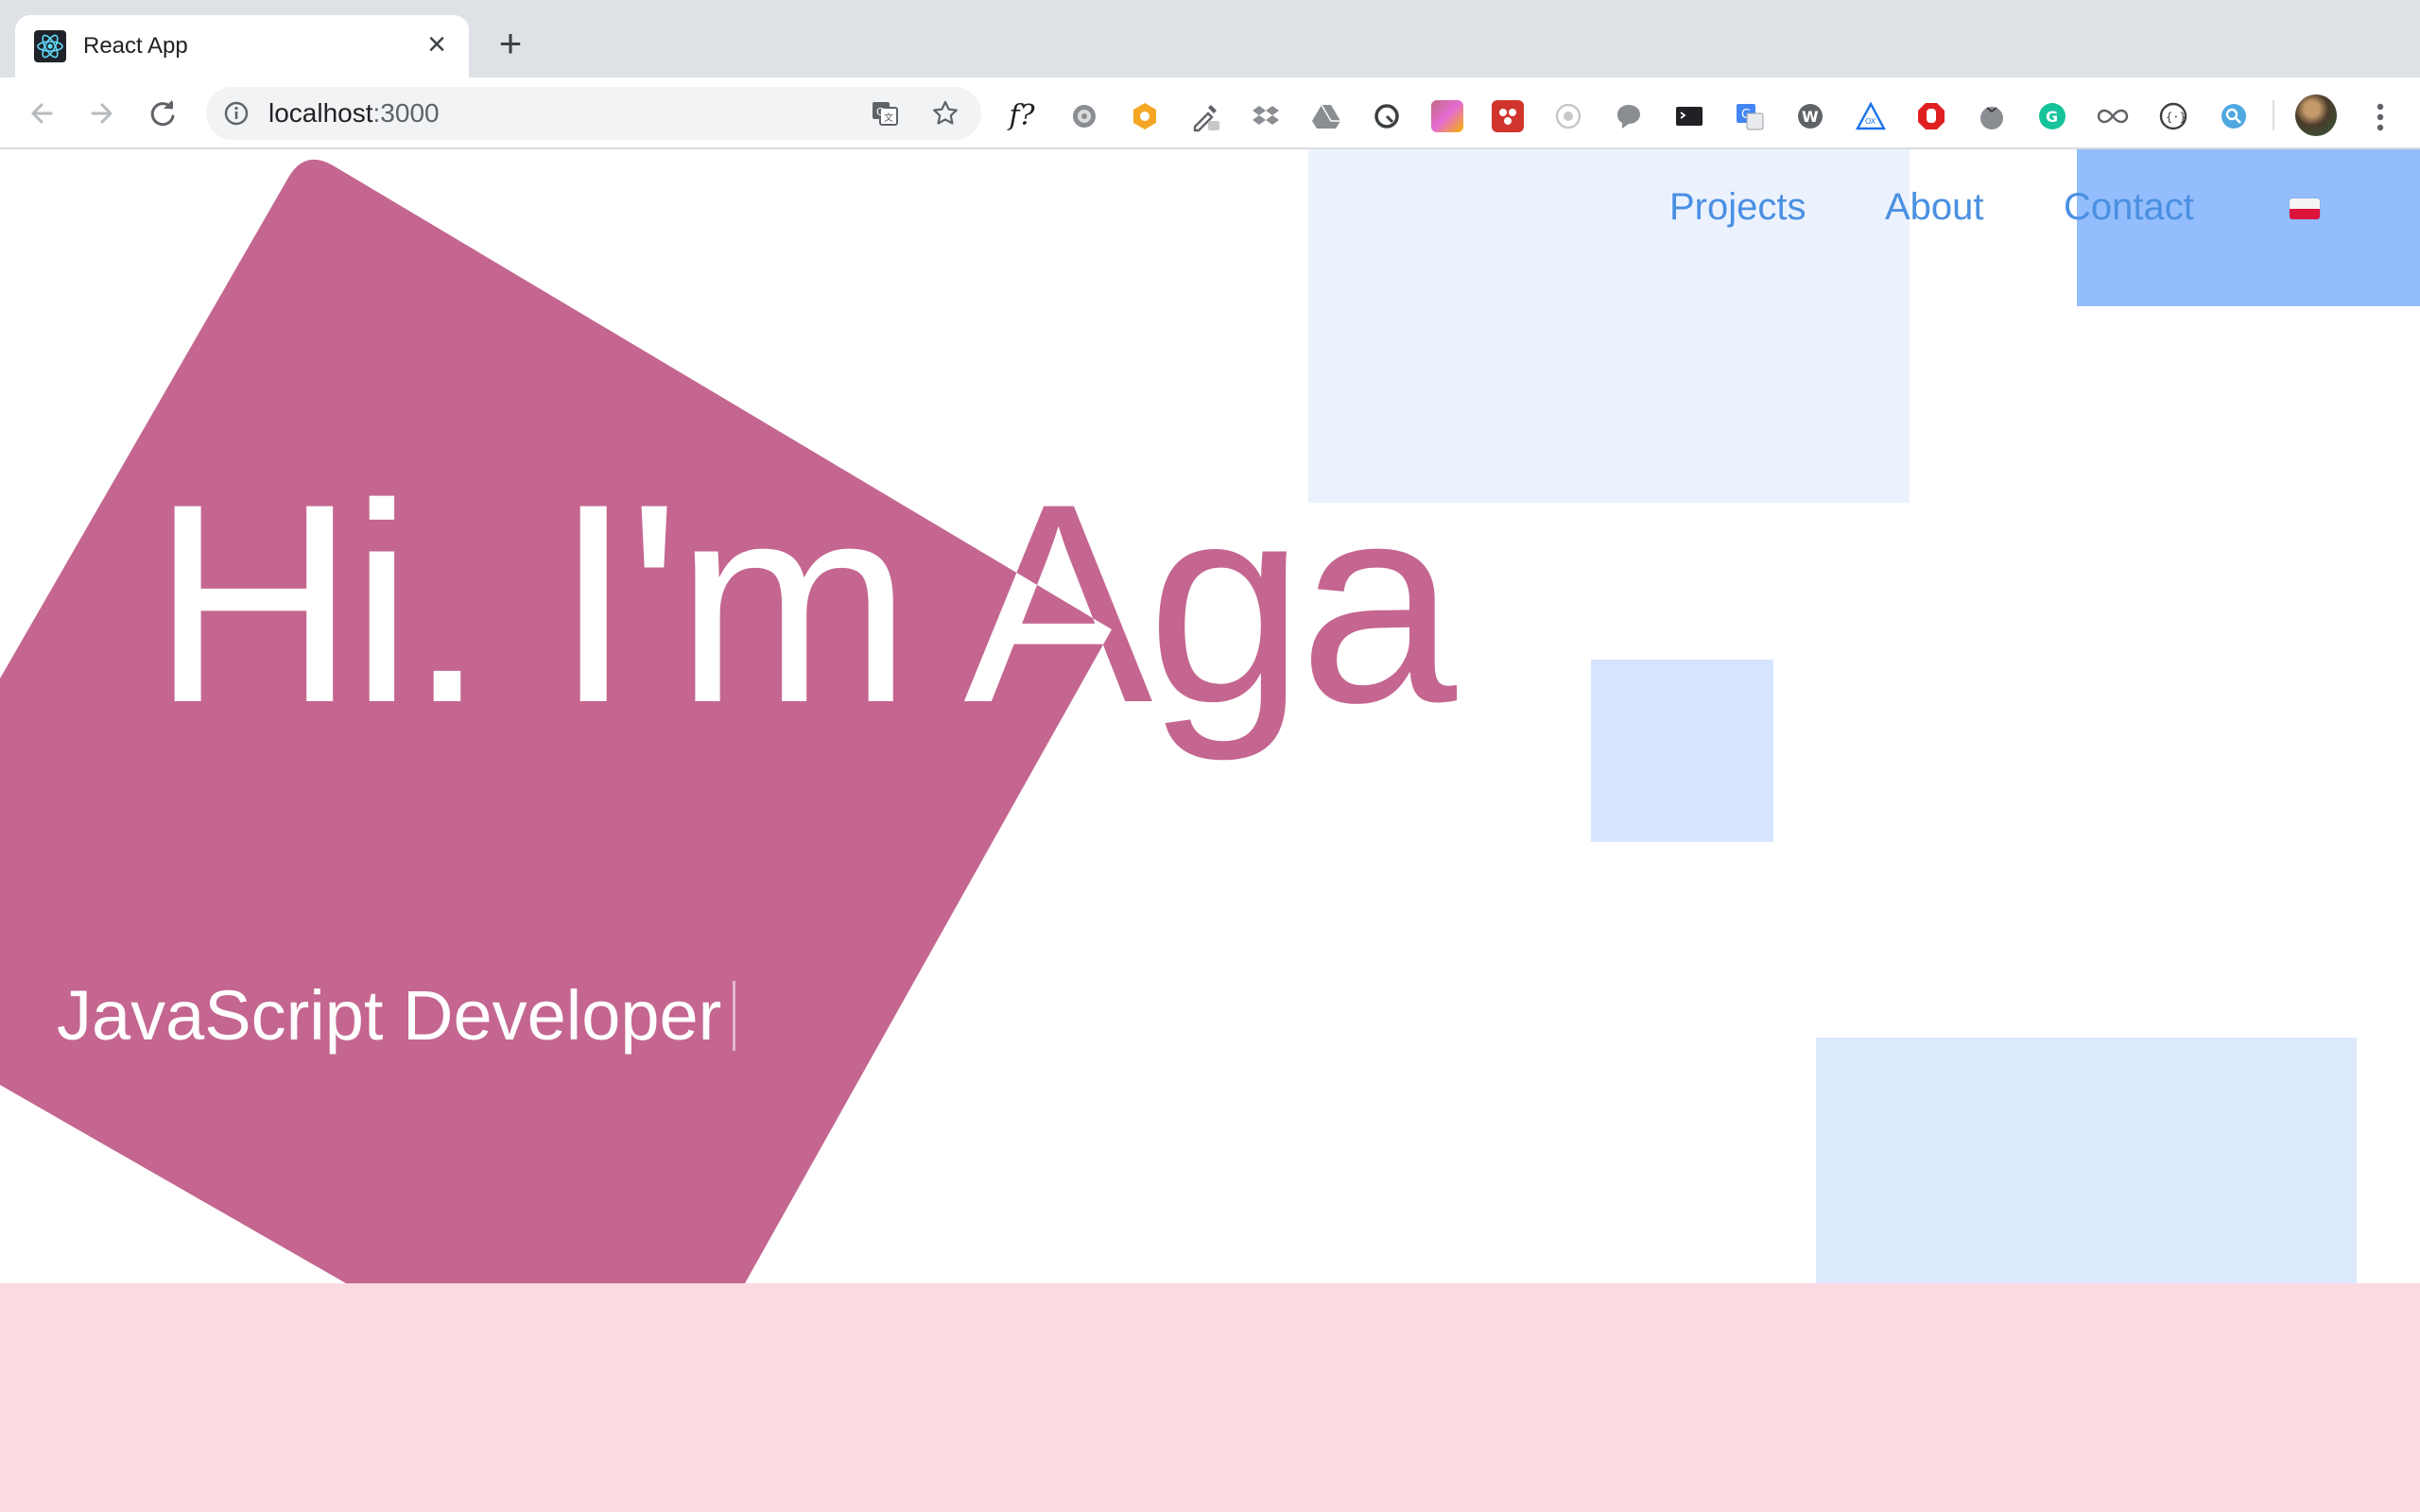  Describe the element at coordinates (102, 113) in the screenshot. I see `forward-arrow-icon` at that location.